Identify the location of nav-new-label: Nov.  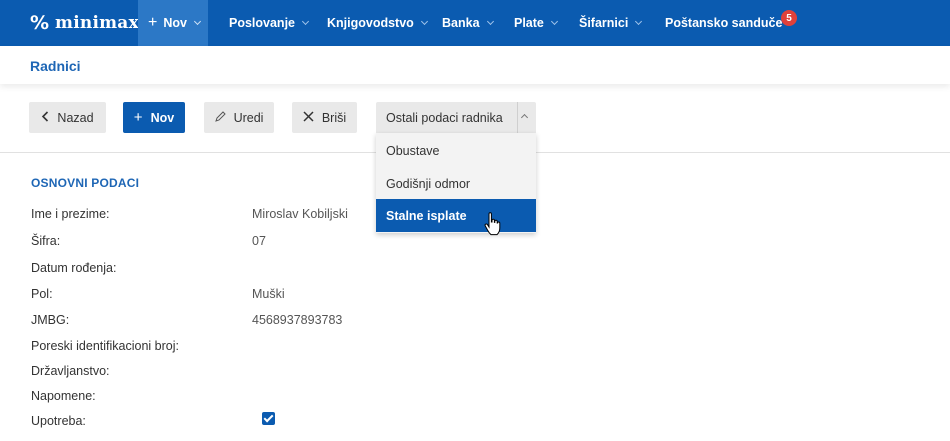
(175, 23).